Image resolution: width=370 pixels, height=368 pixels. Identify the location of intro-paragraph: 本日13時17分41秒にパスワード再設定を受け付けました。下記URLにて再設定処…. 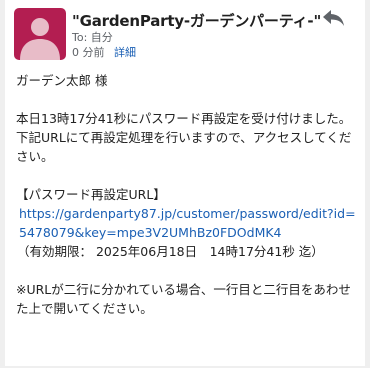
(184, 137).